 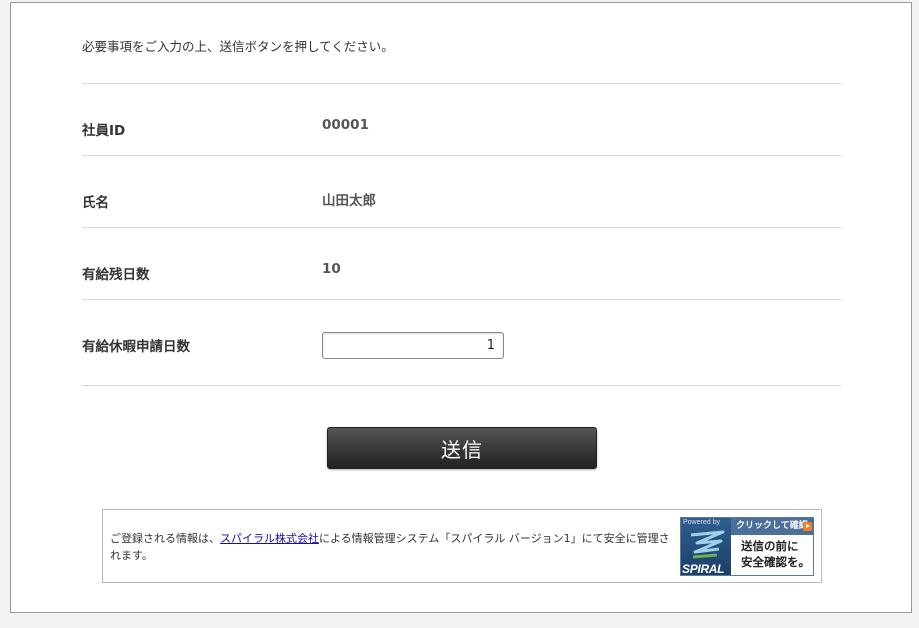 What do you see at coordinates (701, 522) in the screenshot?
I see `powered-by-text: Powered by` at bounding box center [701, 522].